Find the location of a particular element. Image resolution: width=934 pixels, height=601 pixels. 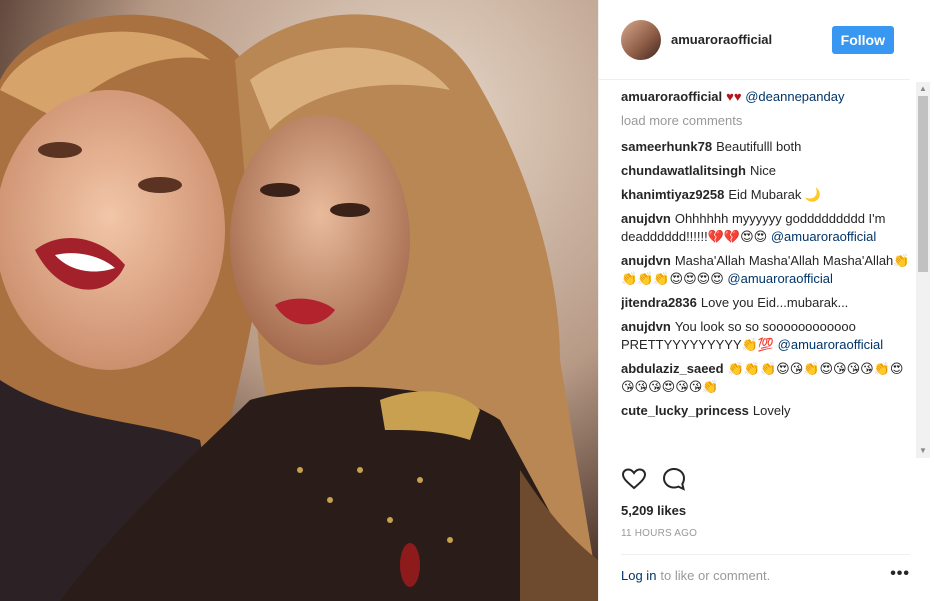

comment-bubble-icon is located at coordinates (674, 479).